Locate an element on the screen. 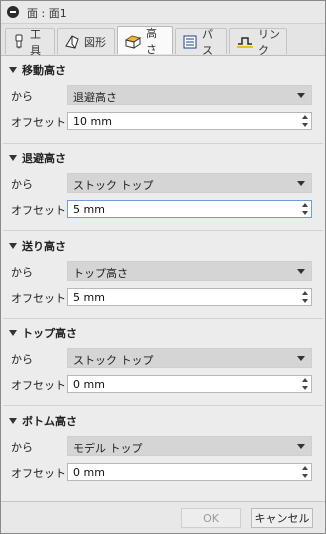 This screenshot has width=326, height=534. section-retract-height: 退避高さ から ストック トップ オフセット 5 mm is located at coordinates (163, 190).